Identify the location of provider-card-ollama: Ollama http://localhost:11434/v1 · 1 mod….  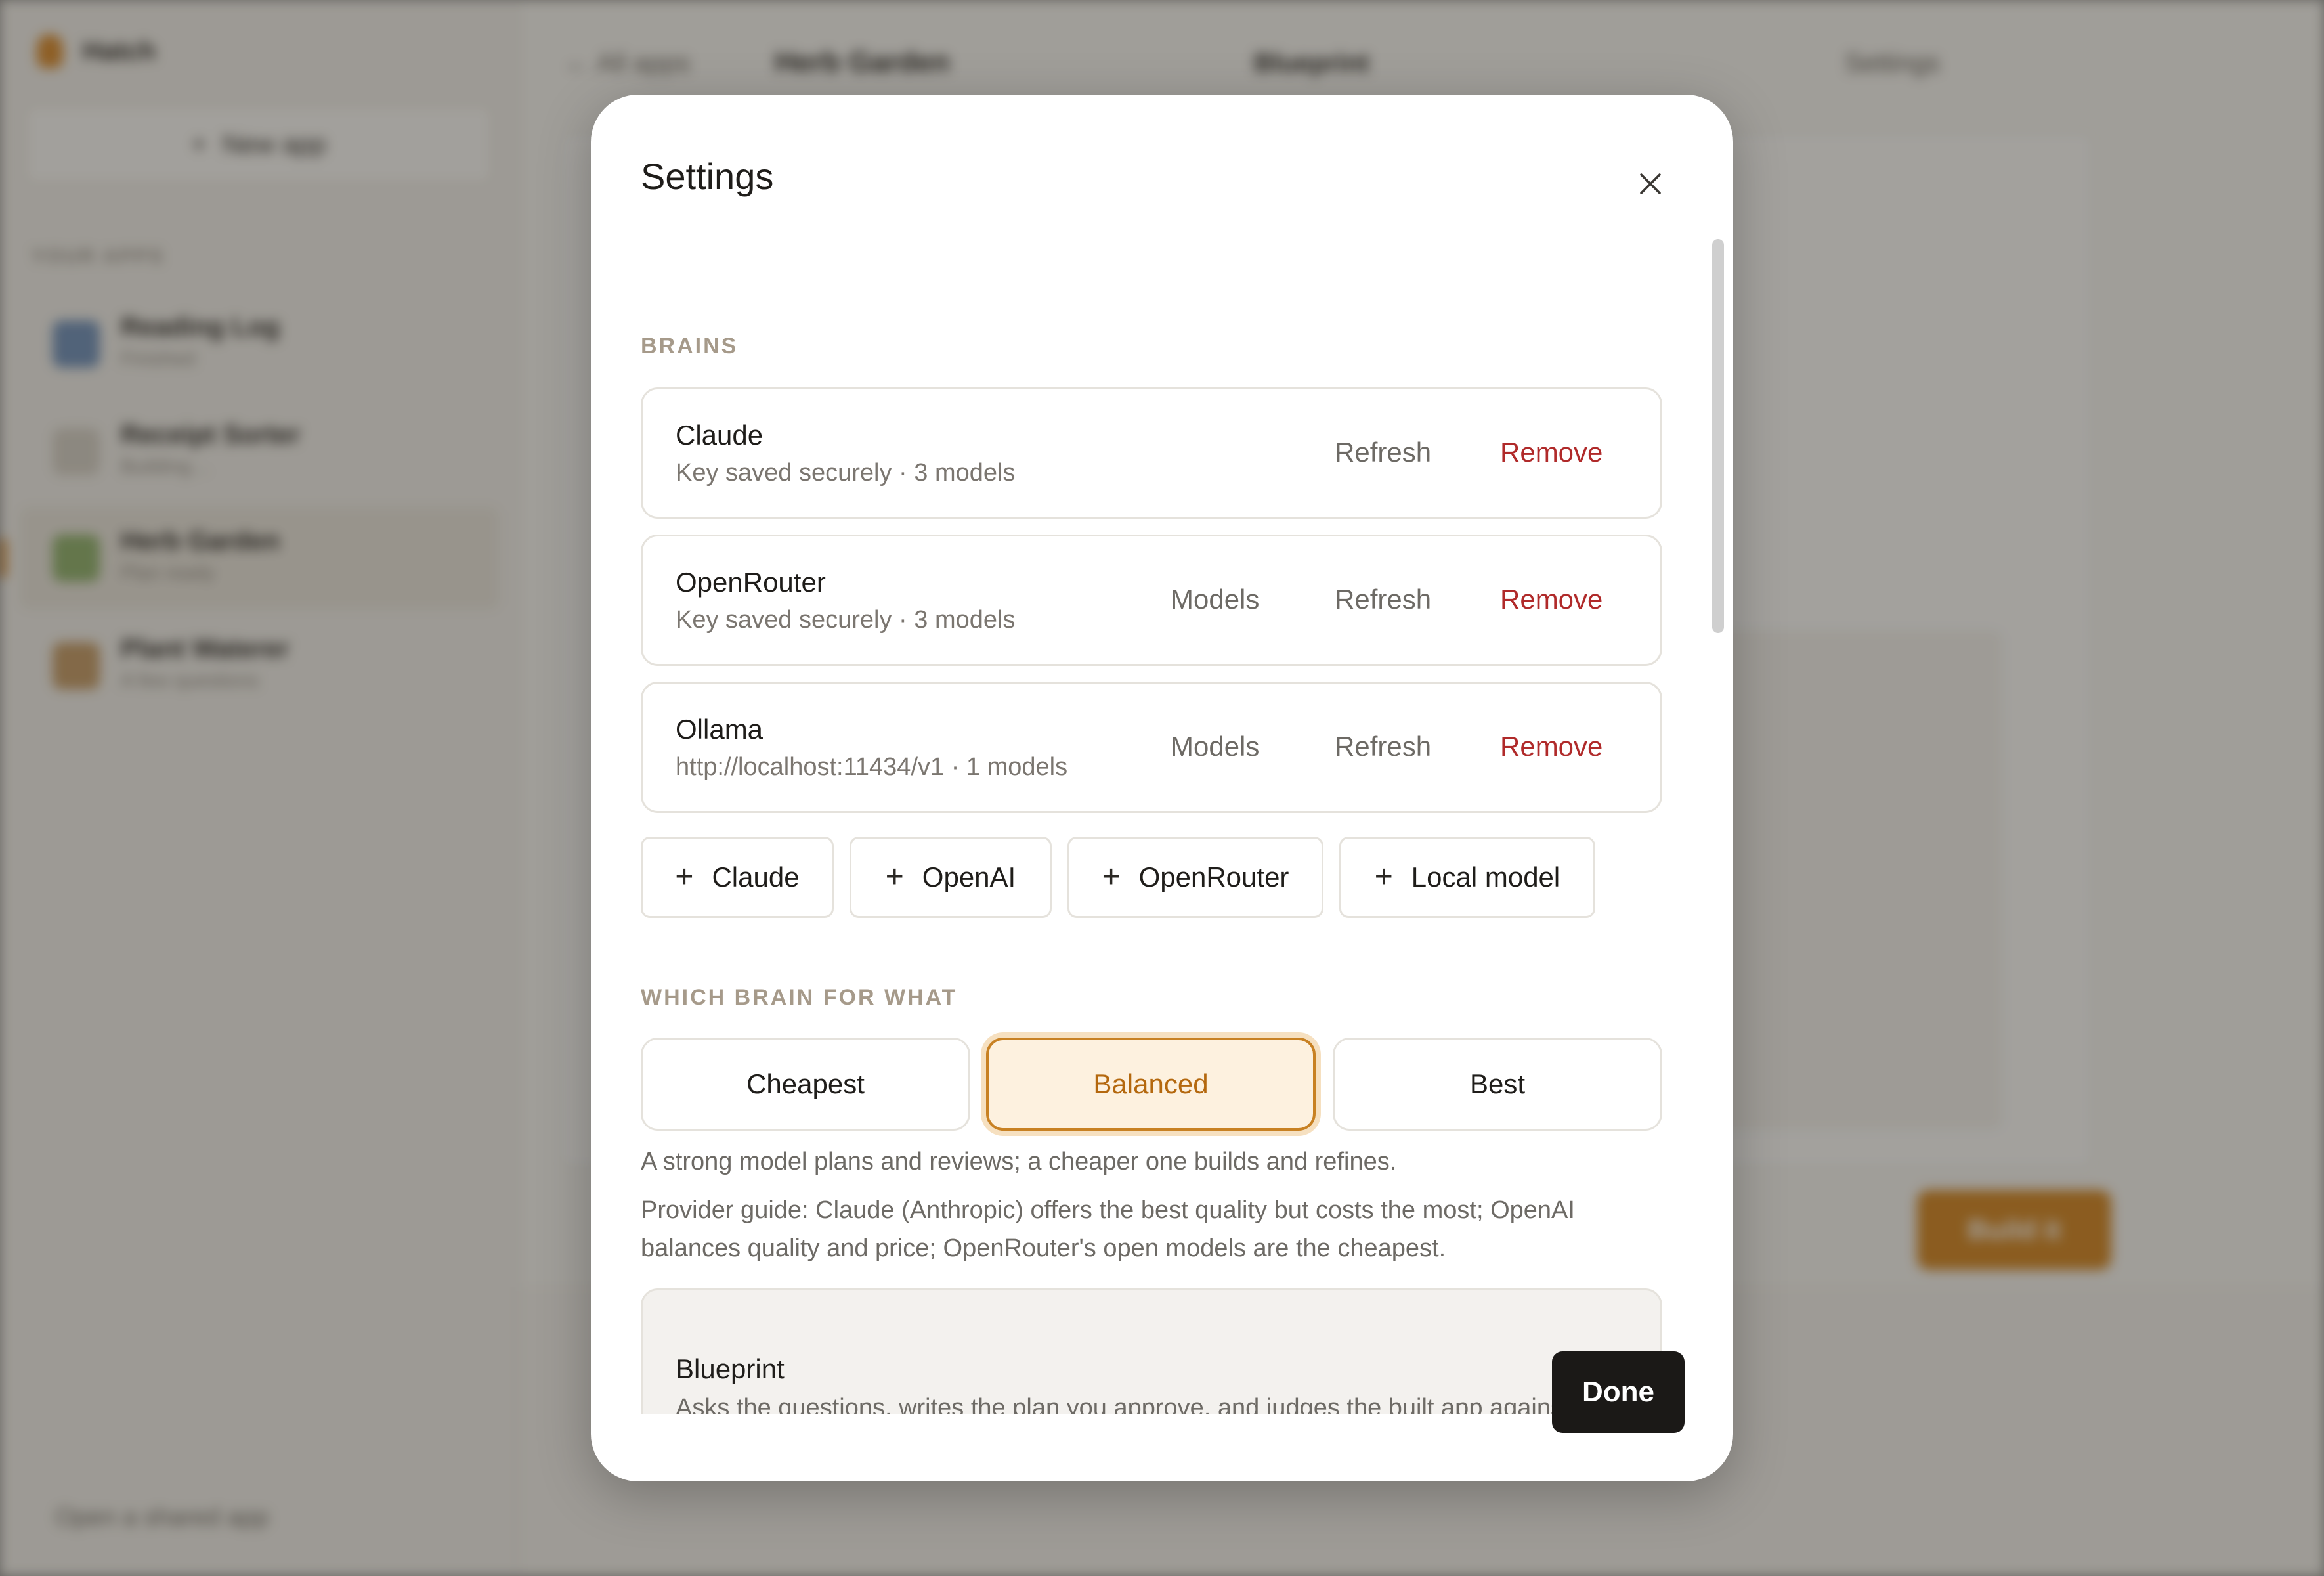
(1151, 747).